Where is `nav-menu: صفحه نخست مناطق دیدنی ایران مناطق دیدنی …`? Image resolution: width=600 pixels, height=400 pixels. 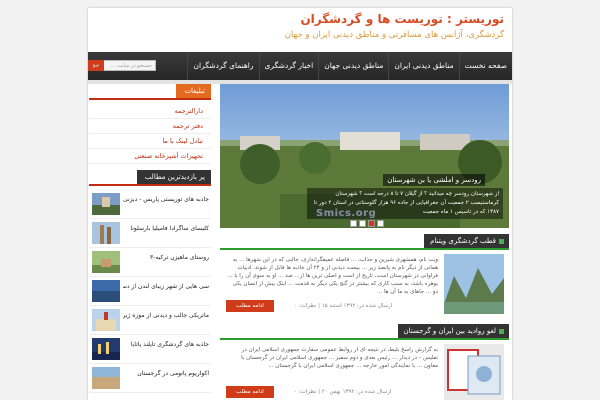 nav-menu: صفحه نخست مناطق دیدنی ایران مناطق دیدنی … is located at coordinates (349, 66).